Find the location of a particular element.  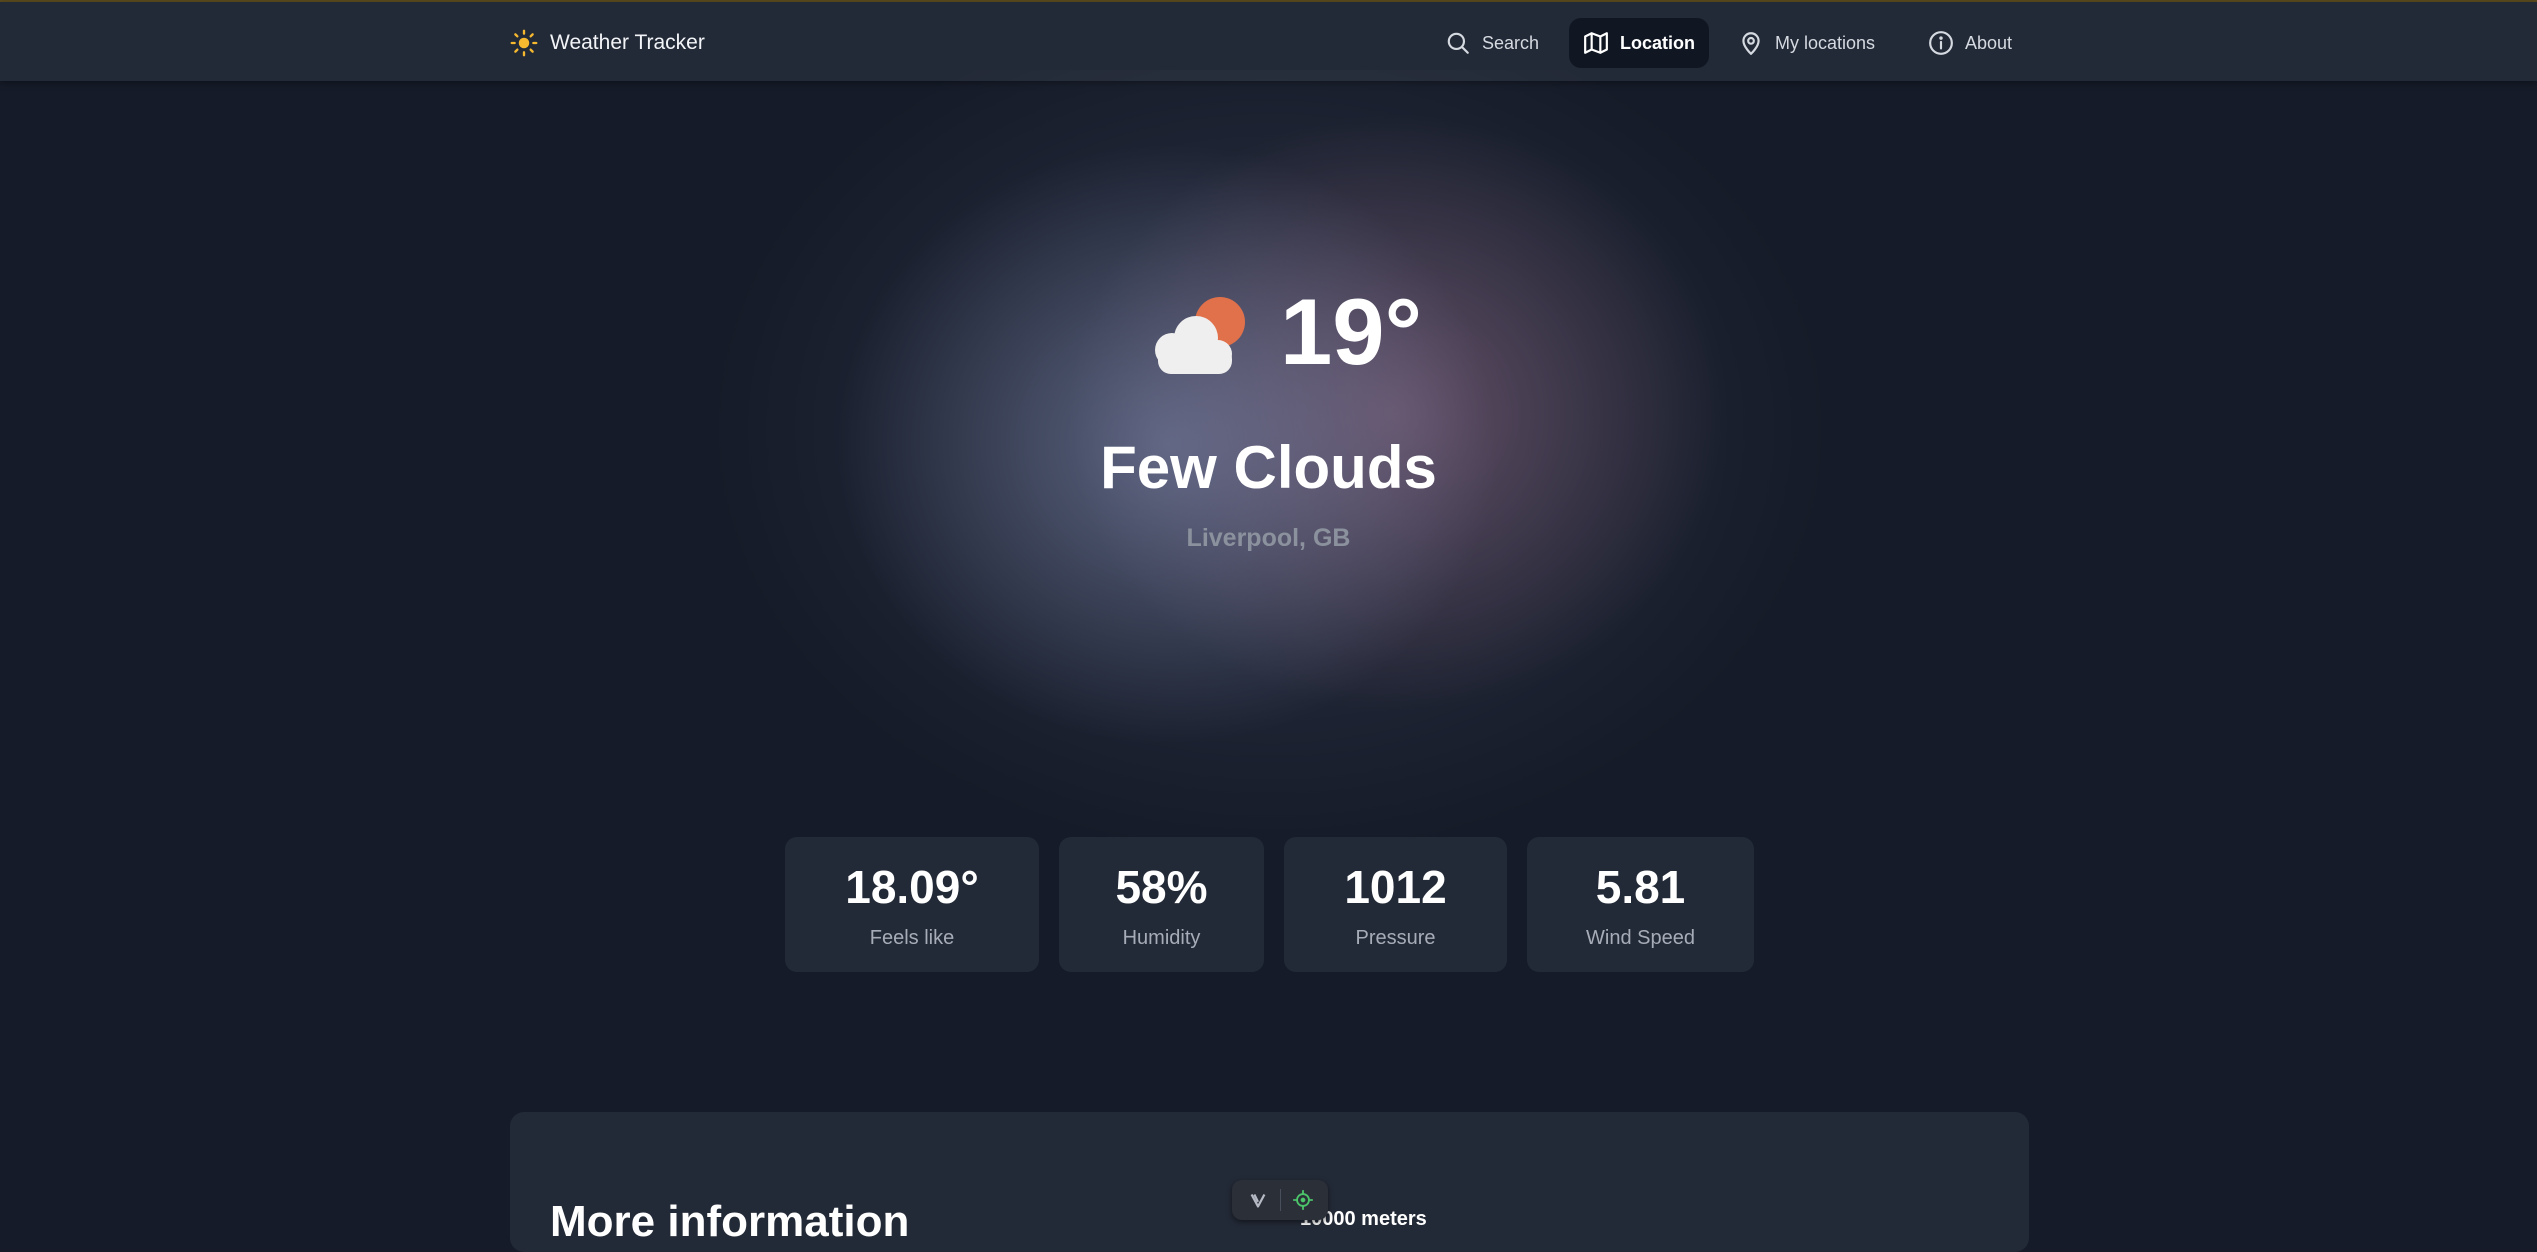

map-controls-divider is located at coordinates (1280, 1200).